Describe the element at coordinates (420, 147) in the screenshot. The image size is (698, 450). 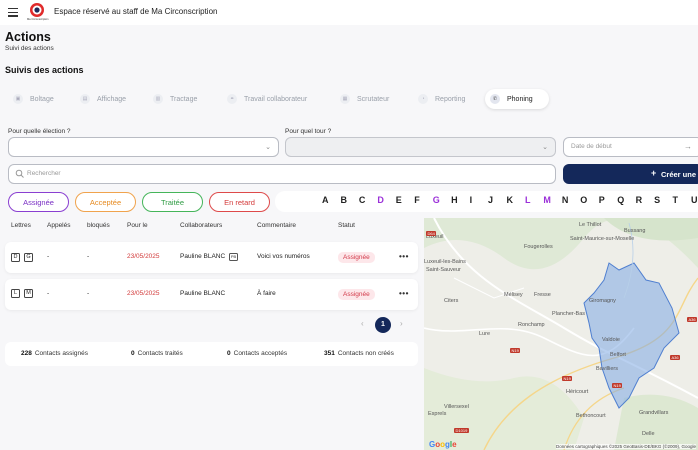
I see `tour-select: ⌄` at that location.